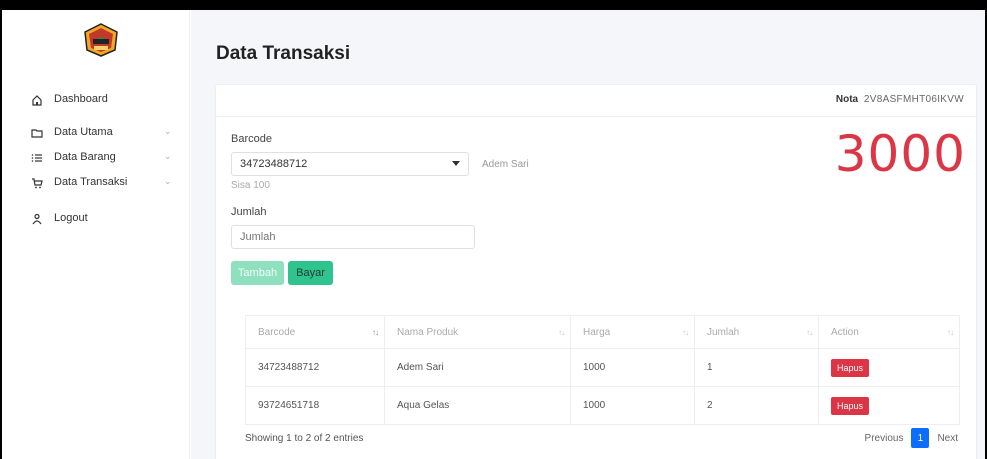 This screenshot has width=987, height=459. I want to click on barcode-select: 34723488712, so click(350, 164).